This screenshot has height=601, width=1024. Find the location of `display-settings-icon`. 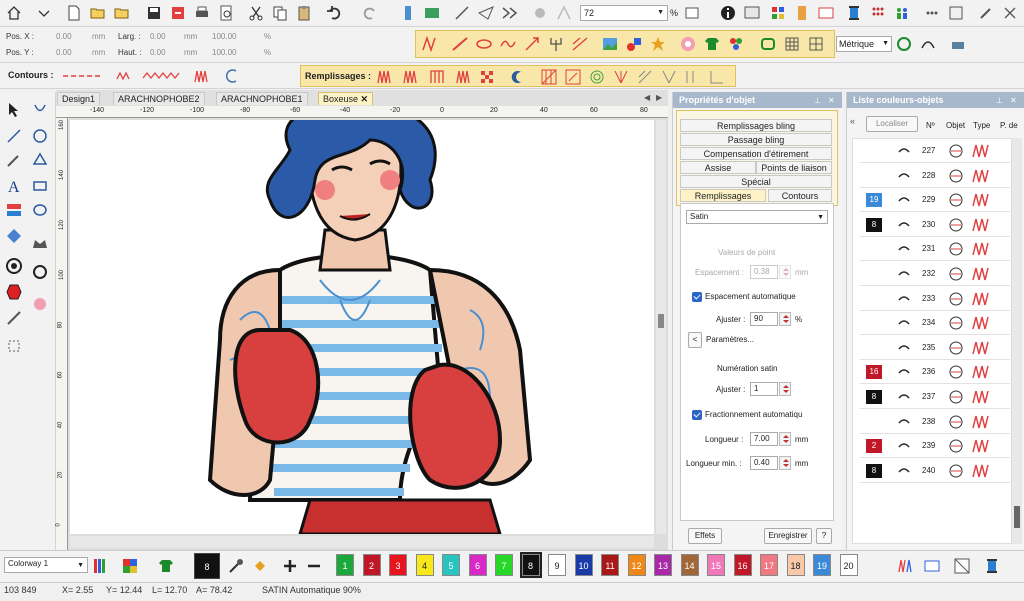

display-settings-icon is located at coordinates (752, 13).